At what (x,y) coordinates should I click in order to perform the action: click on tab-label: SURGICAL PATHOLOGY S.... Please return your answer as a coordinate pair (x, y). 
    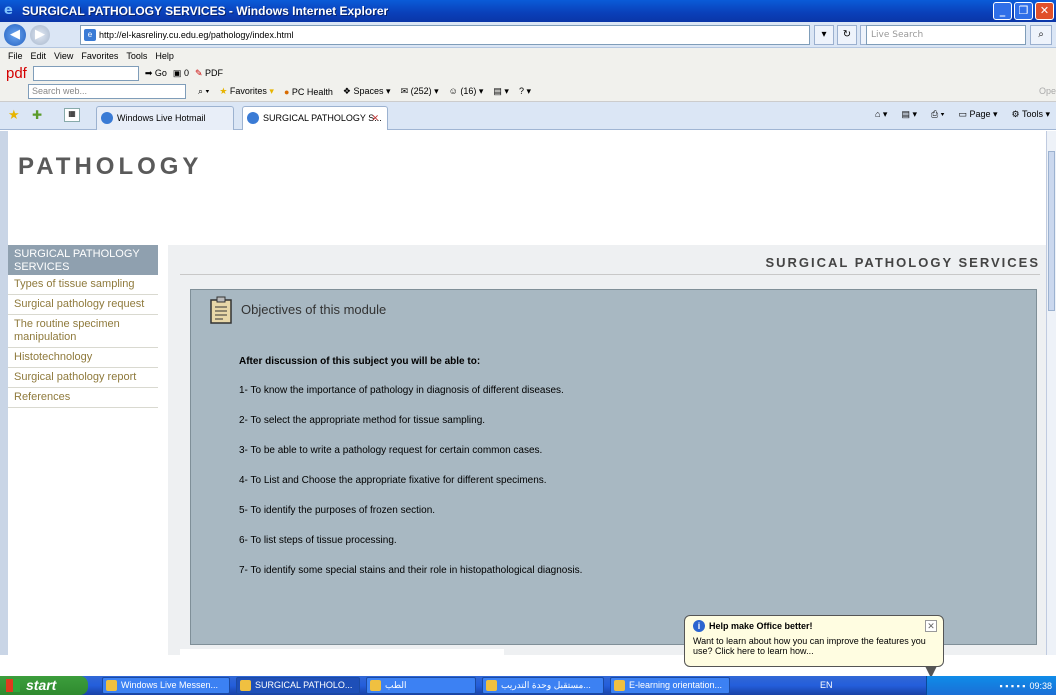
    Looking at the image, I should click on (322, 118).